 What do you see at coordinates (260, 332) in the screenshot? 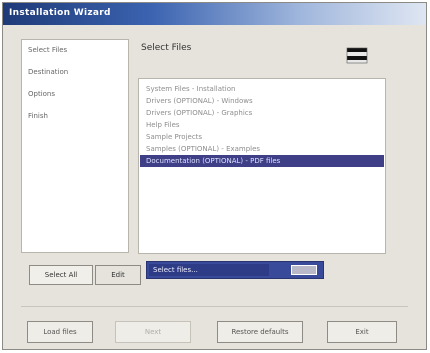
I see `restore-defaults-button: Restore defaults` at bounding box center [260, 332].